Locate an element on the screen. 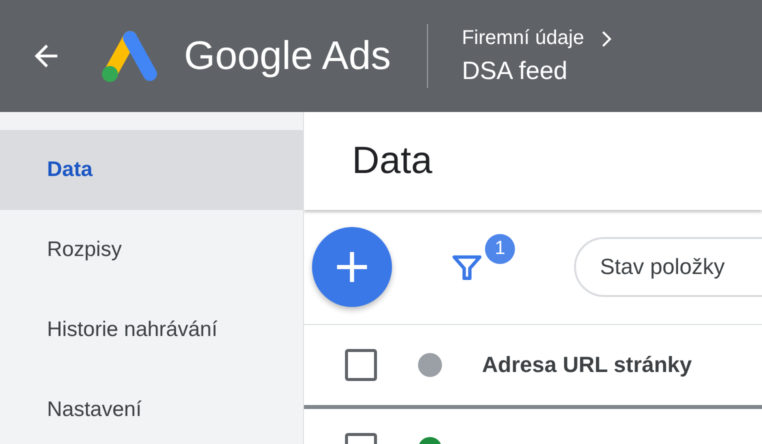  filter-chip: Stav položky is located at coordinates (668, 267).